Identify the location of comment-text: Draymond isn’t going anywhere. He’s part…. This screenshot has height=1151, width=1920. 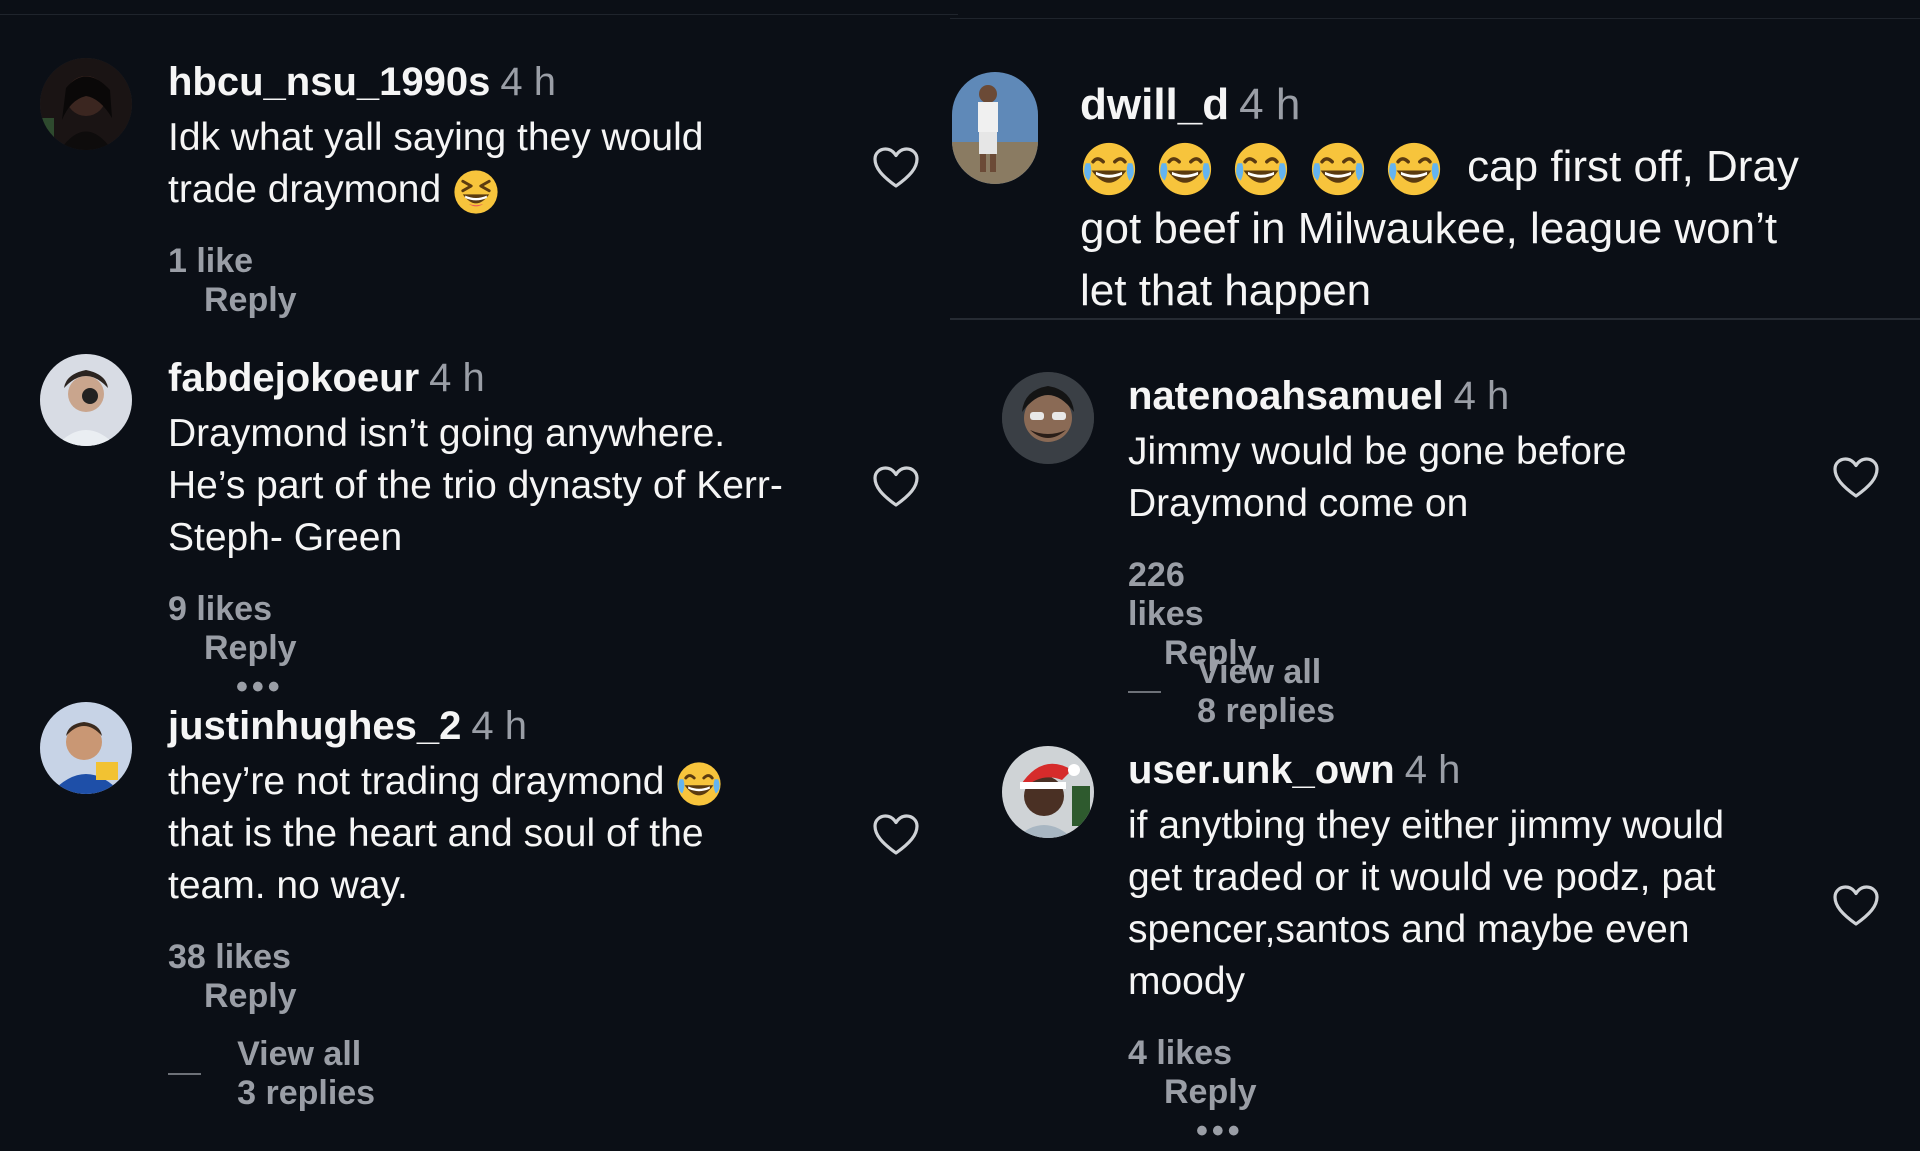
(475, 486).